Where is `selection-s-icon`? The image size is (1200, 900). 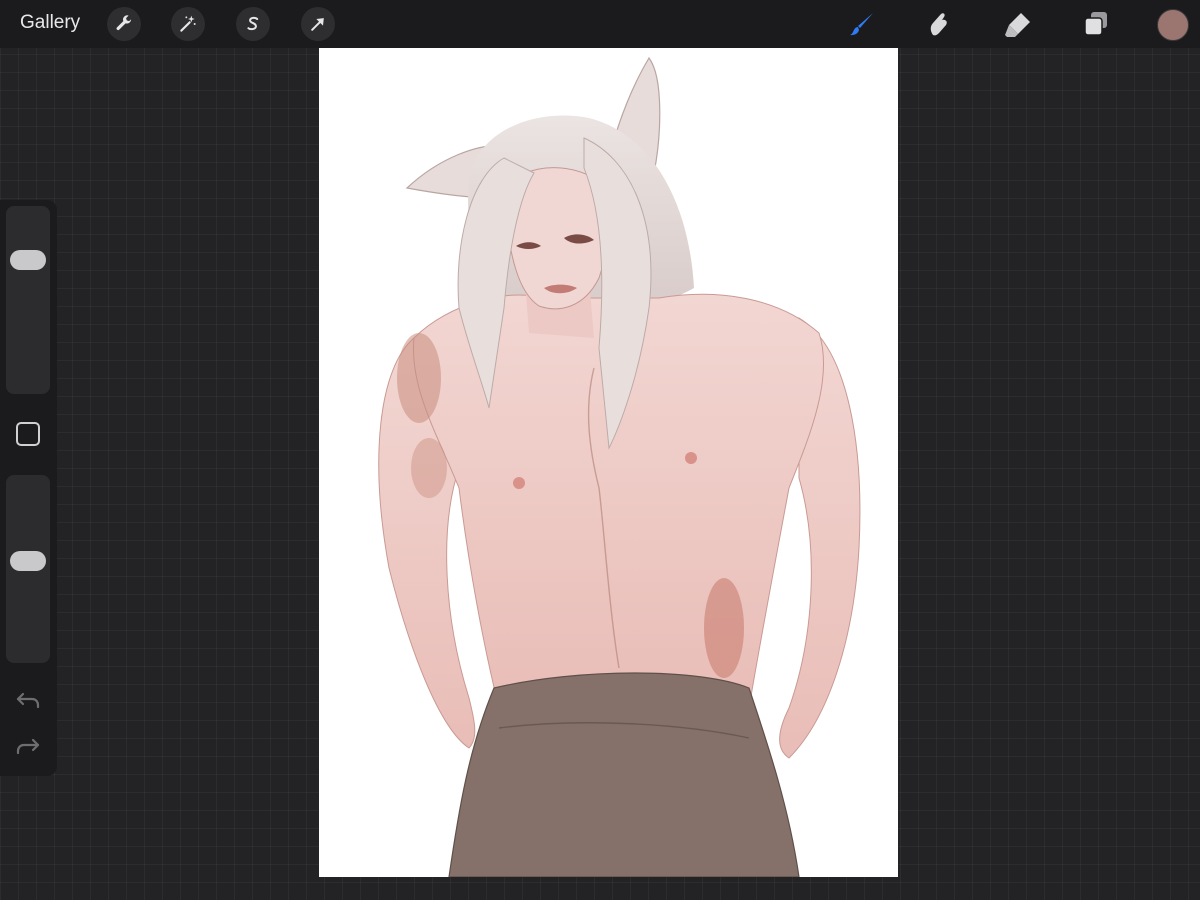 selection-s-icon is located at coordinates (253, 23).